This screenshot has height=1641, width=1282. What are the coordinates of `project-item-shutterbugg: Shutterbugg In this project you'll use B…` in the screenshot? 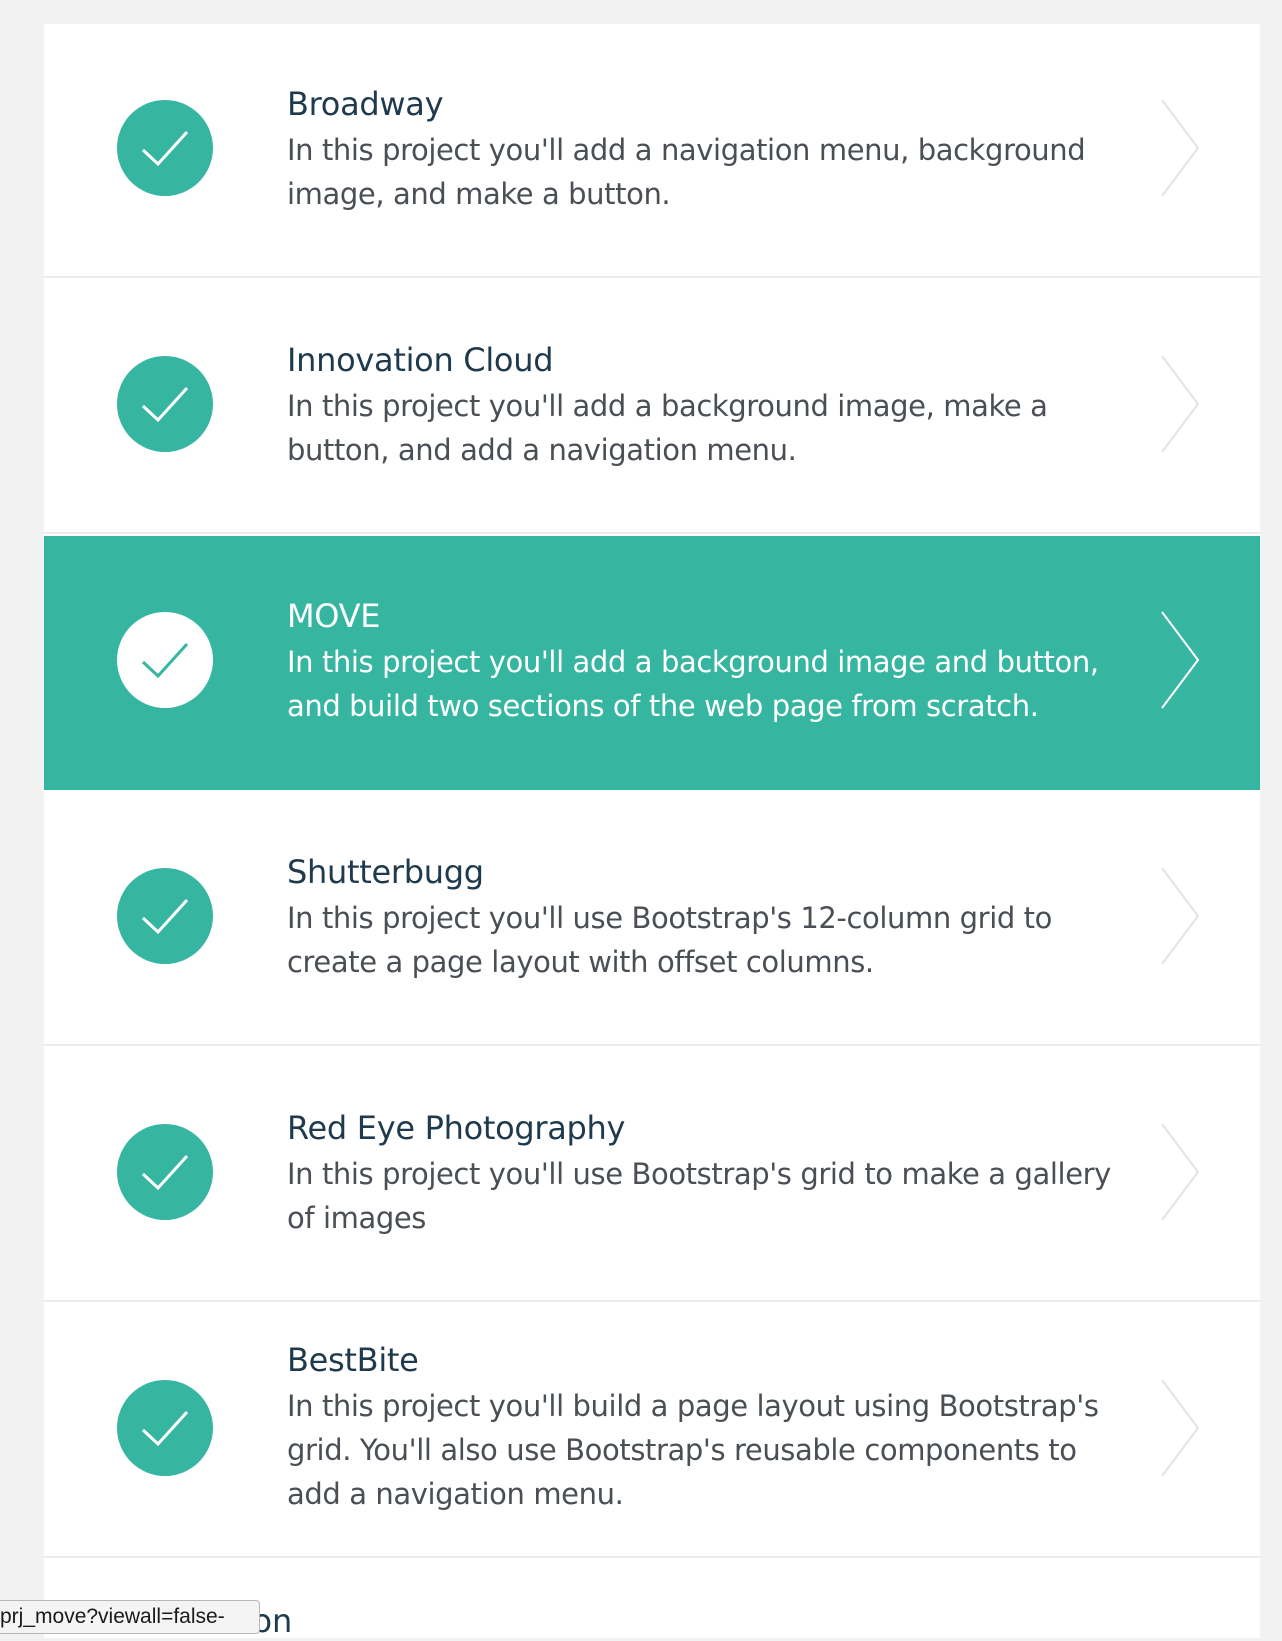 It's located at (652, 919).